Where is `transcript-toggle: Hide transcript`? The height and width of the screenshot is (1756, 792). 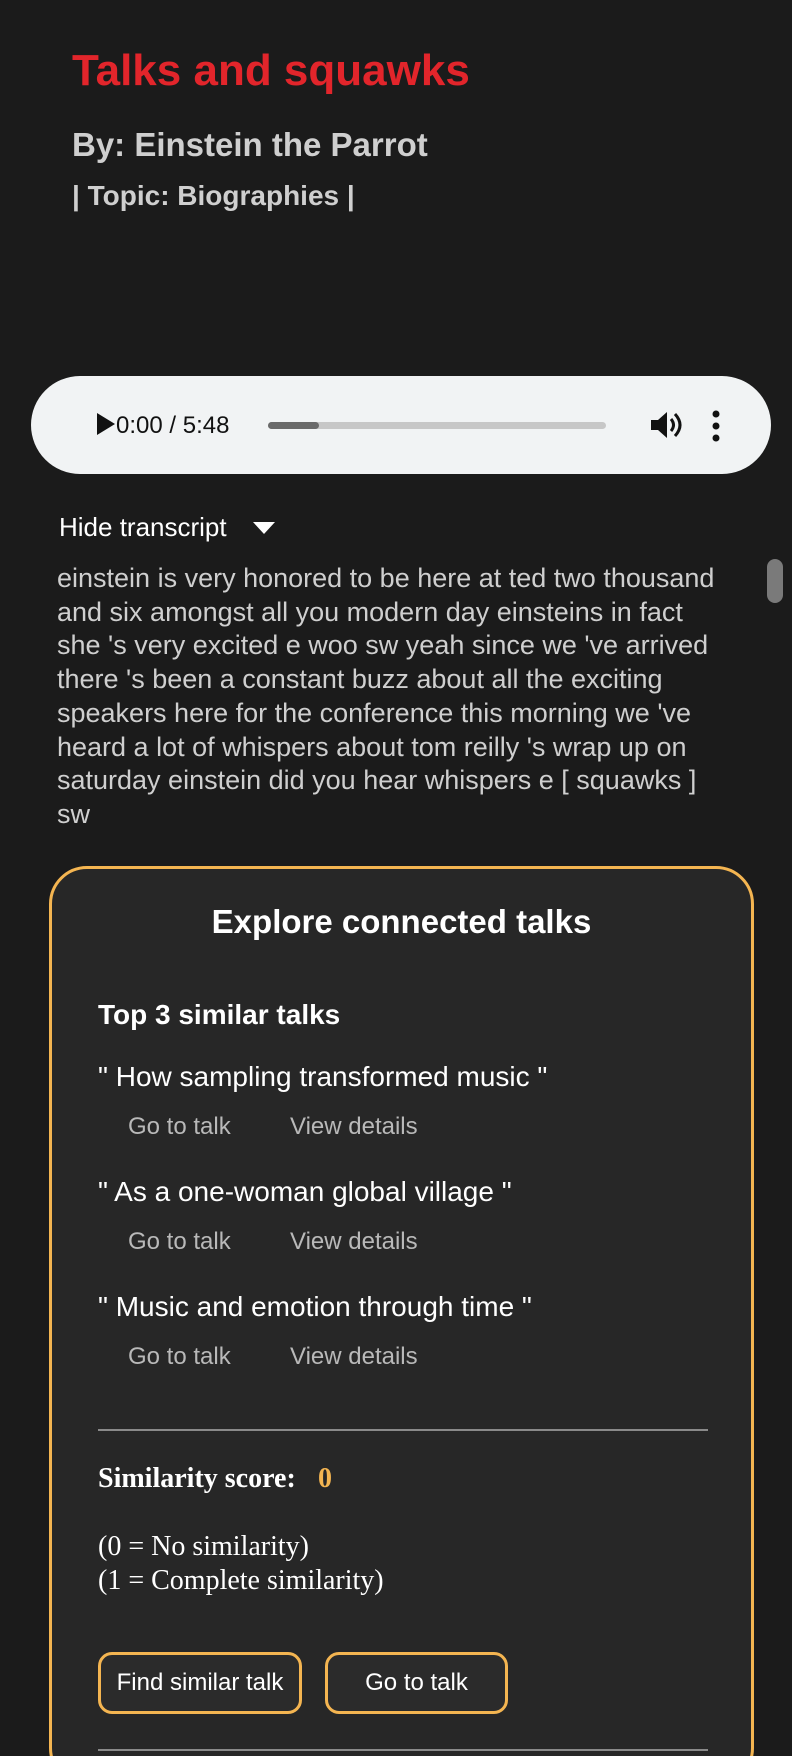 transcript-toggle: Hide transcript is located at coordinates (167, 527).